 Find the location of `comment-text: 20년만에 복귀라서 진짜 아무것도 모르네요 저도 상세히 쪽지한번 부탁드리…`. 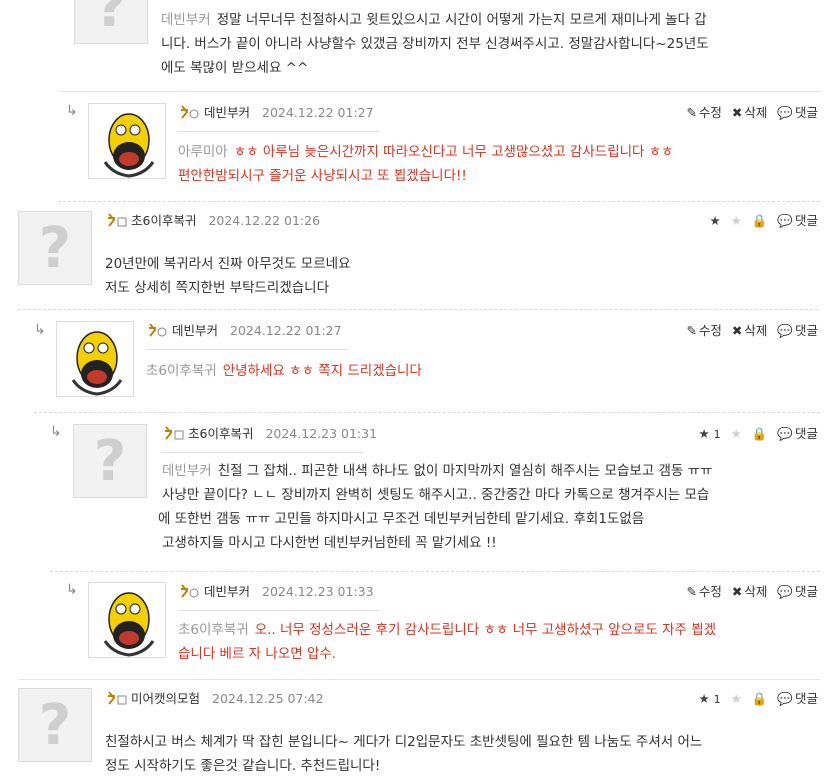

comment-text: 20년만에 복귀라서 진짜 아무것도 모르네요 저도 상세히 쪽지한번 부탁드리… is located at coordinates (228, 276).